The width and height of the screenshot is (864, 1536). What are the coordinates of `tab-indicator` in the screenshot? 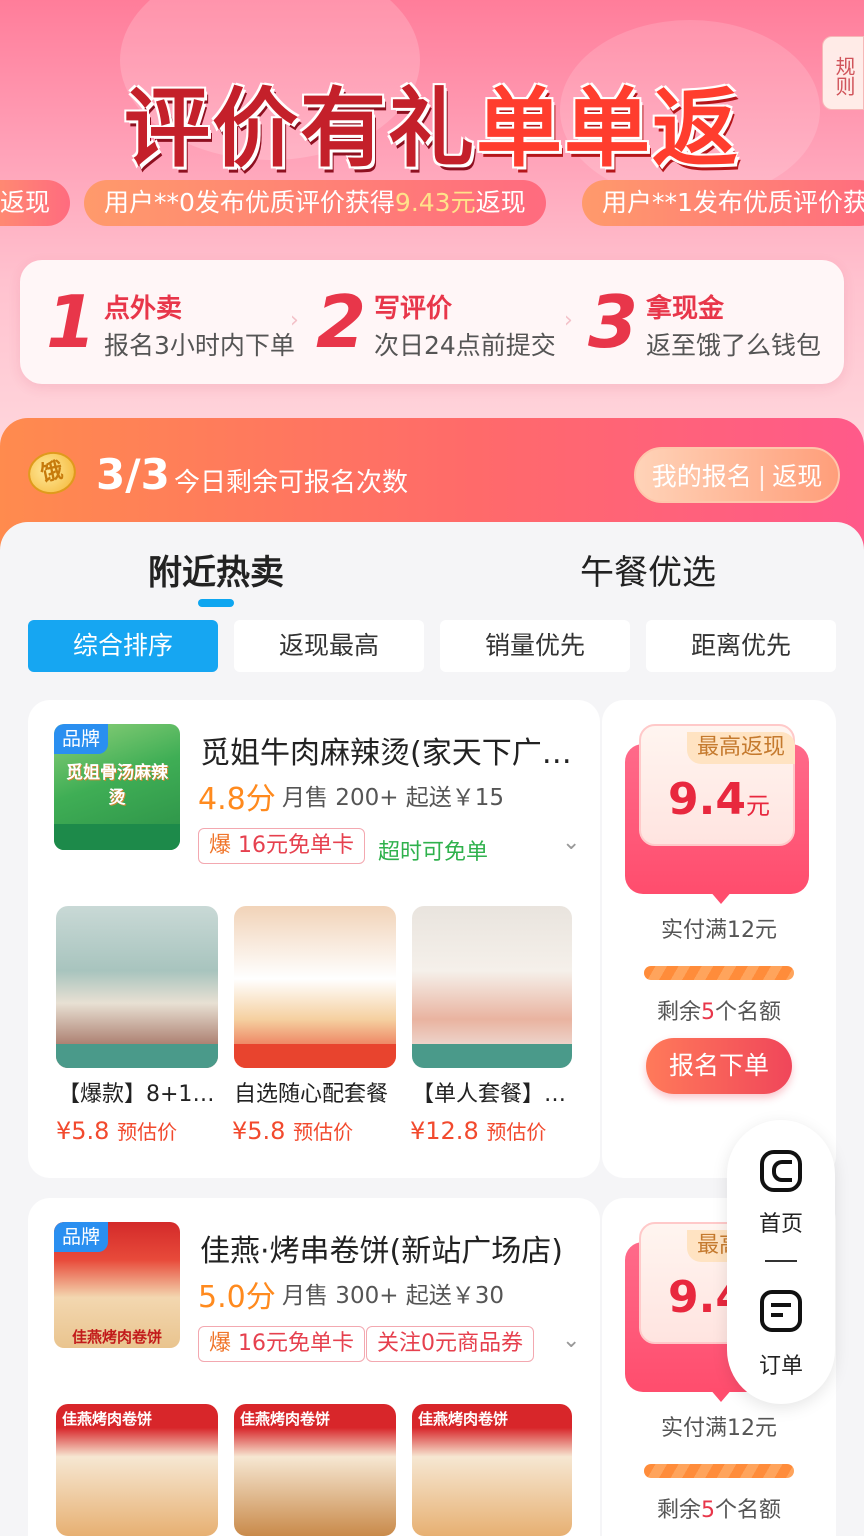 It's located at (216, 603).